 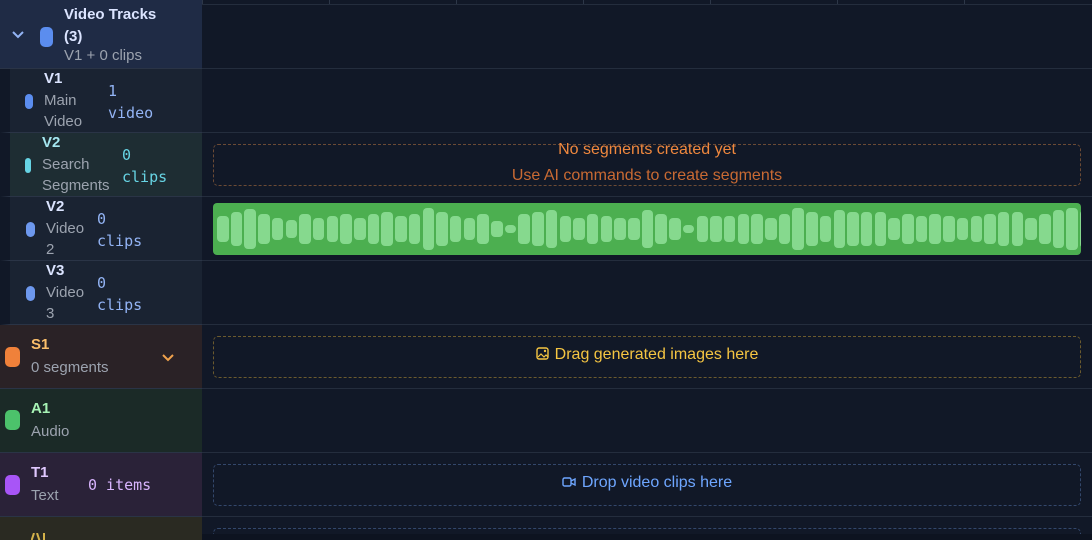 What do you see at coordinates (76, 175) in the screenshot?
I see `track-name: Search Segments` at bounding box center [76, 175].